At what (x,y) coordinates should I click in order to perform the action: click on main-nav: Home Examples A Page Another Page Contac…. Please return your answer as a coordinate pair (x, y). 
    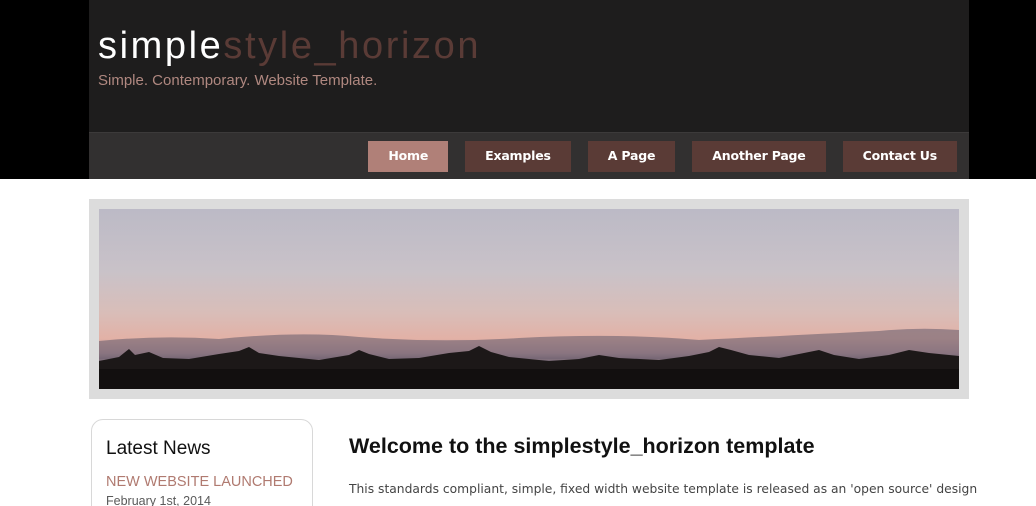
    Looking at the image, I should click on (662, 156).